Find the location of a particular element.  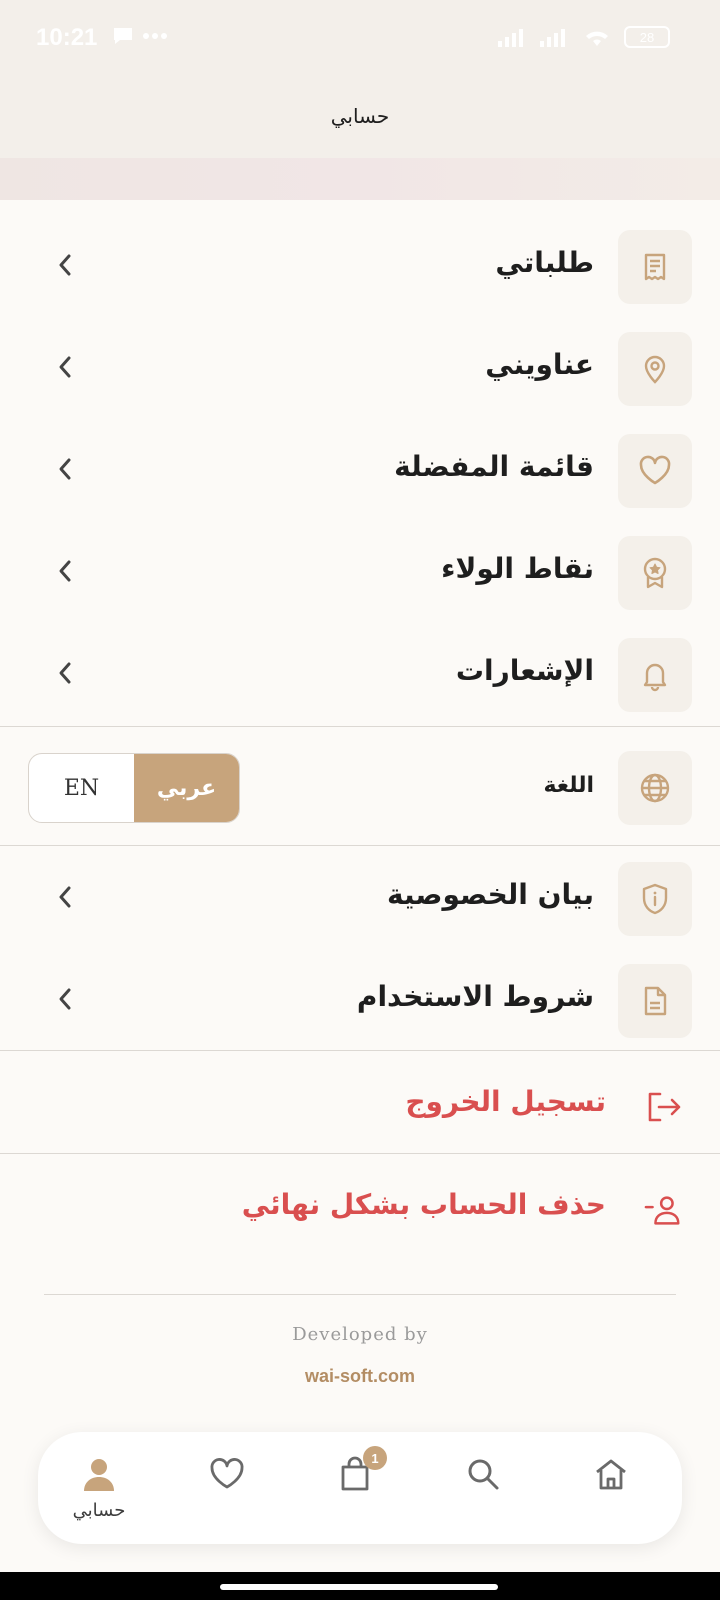

location-pin-icon-box is located at coordinates (655, 369).